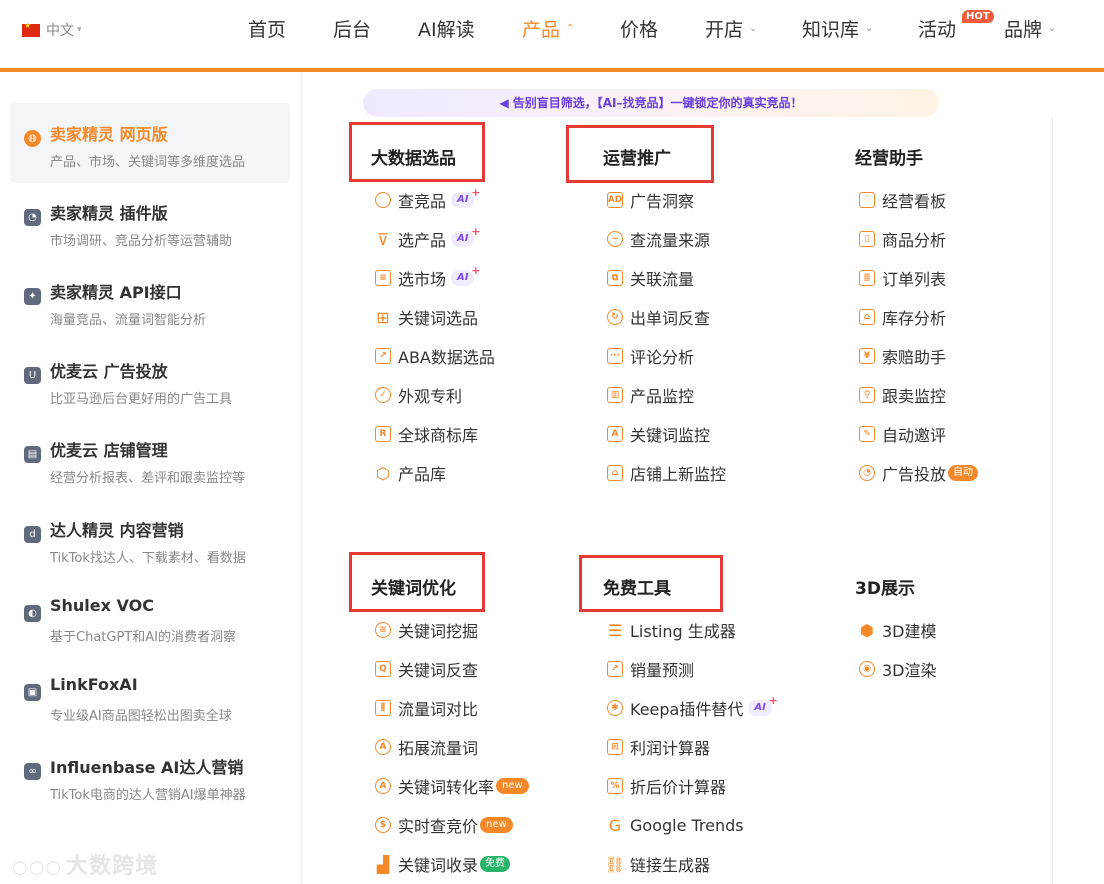 This screenshot has width=1104, height=884. I want to click on menu-item-product-db: ⬡ 产品库, so click(411, 473).